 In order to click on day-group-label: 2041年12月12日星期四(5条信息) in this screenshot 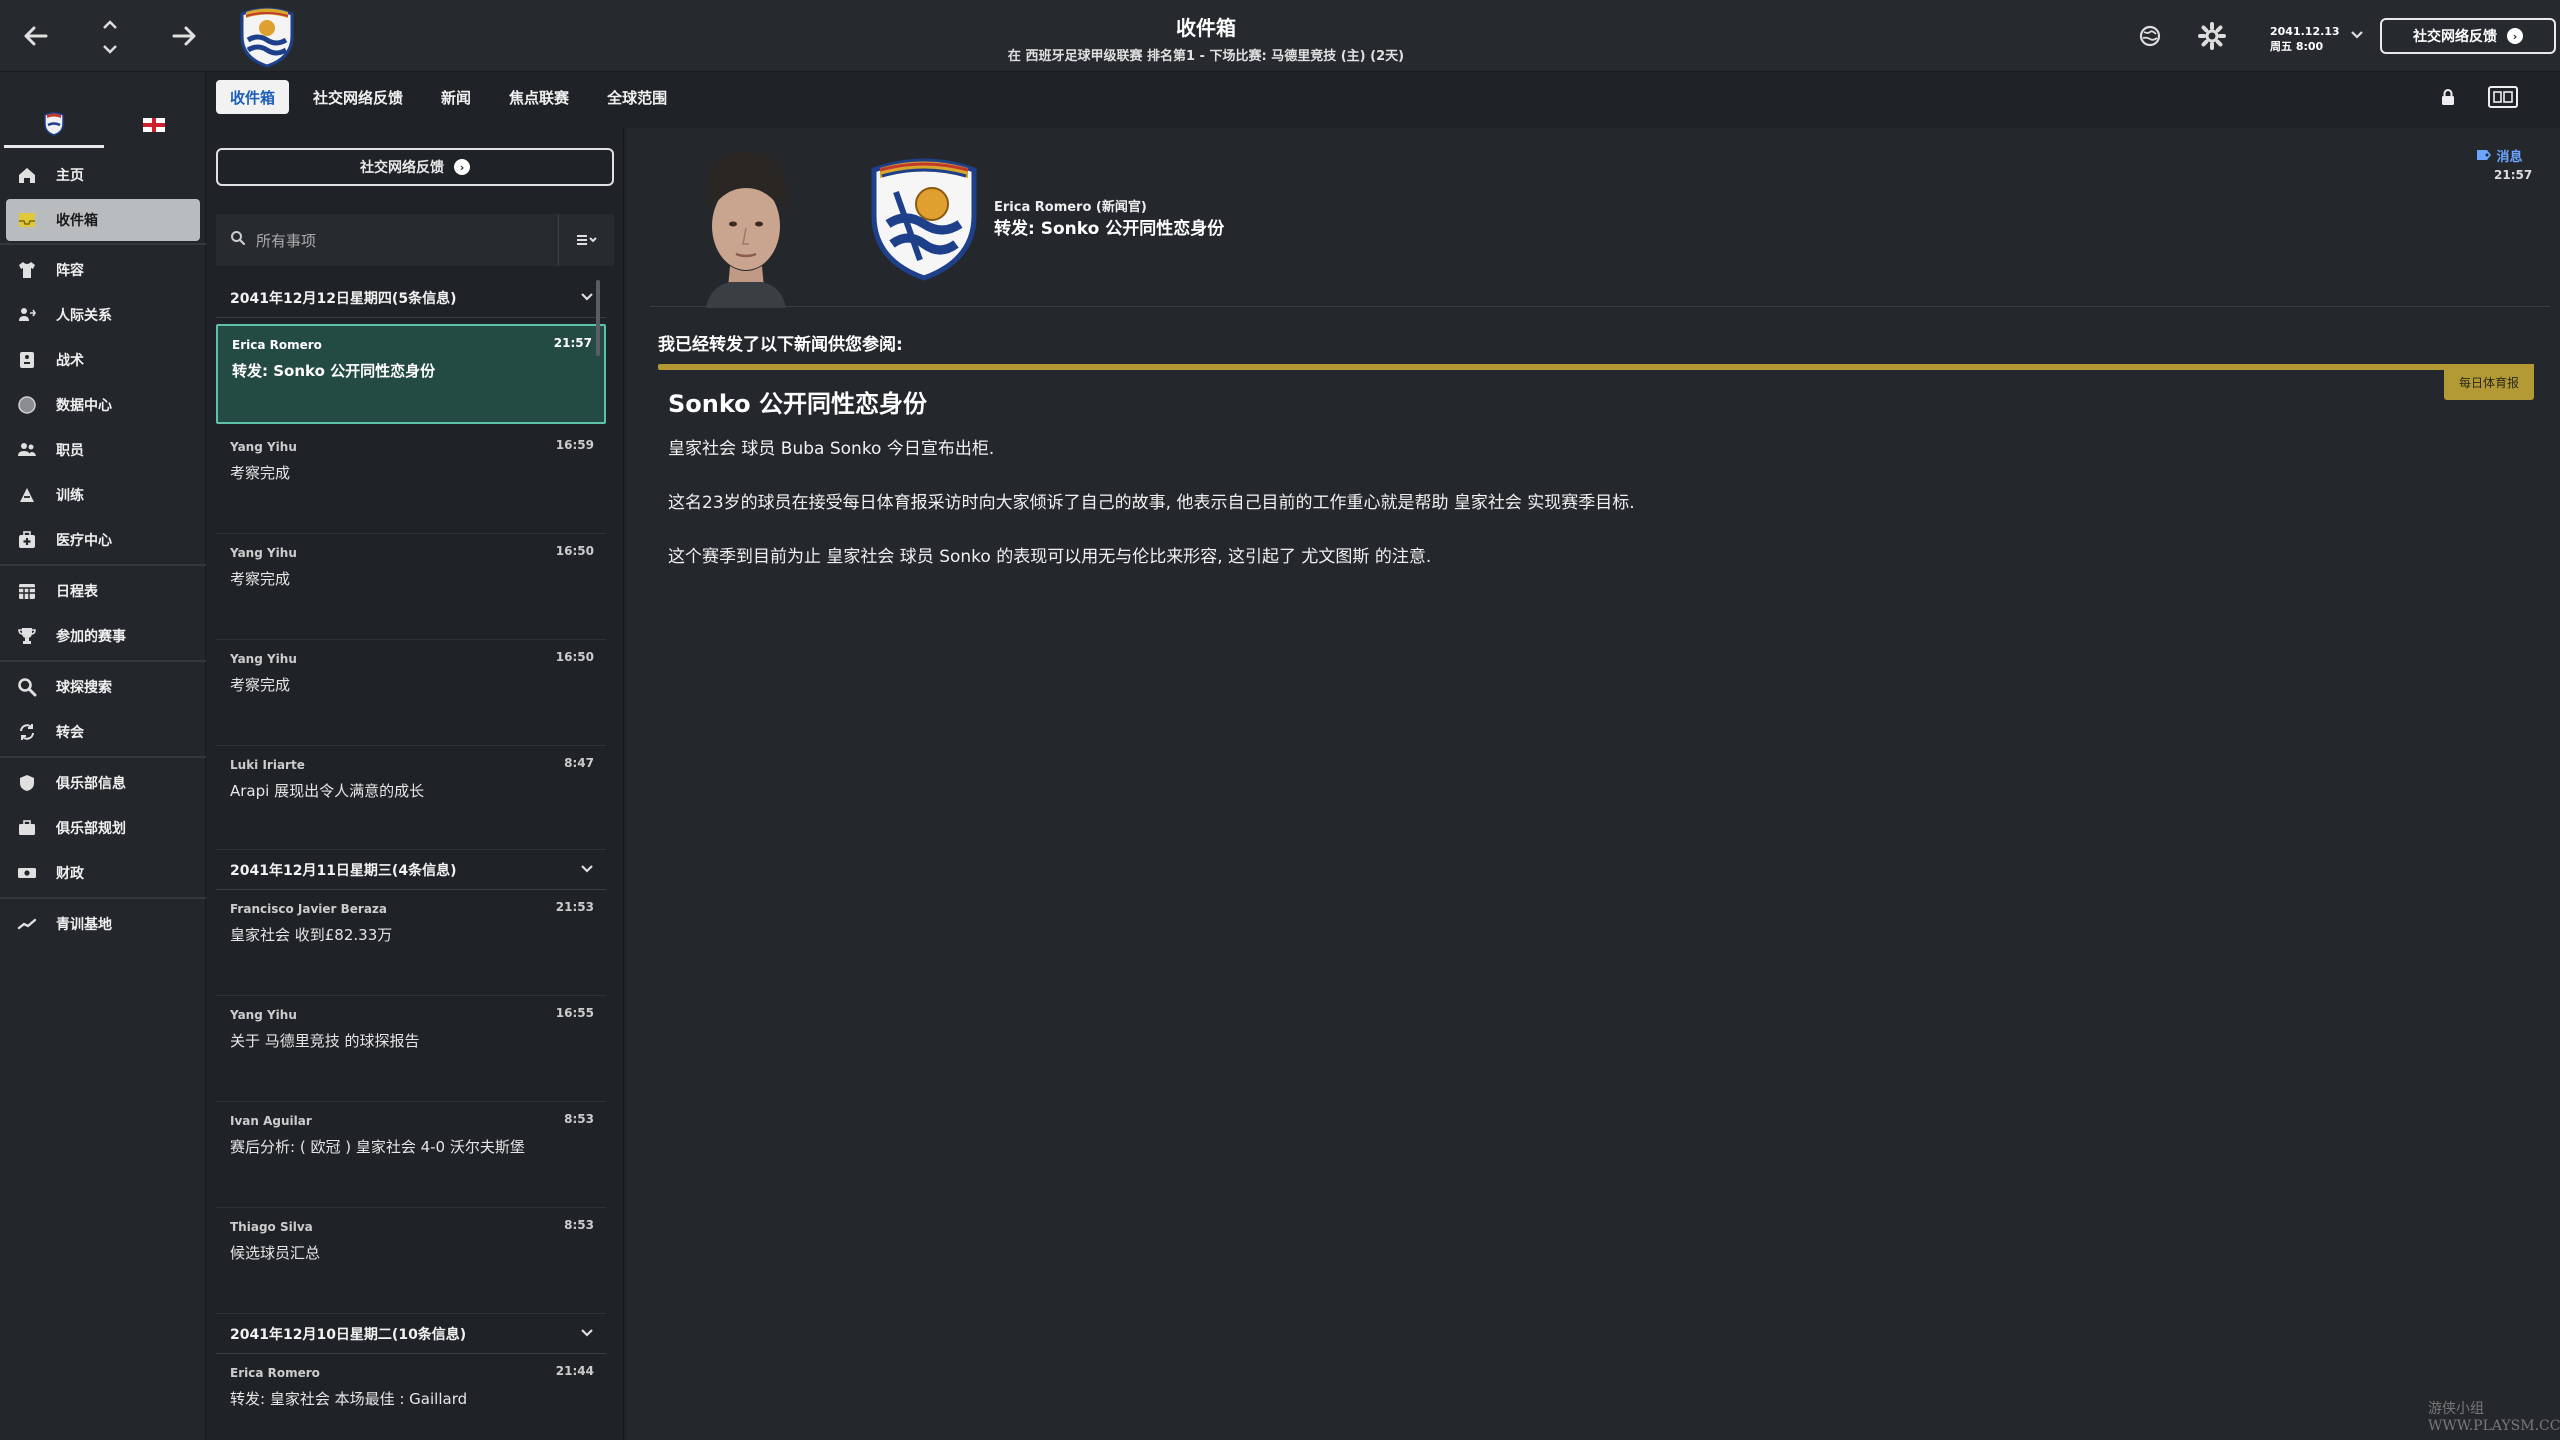, I will do `click(343, 298)`.